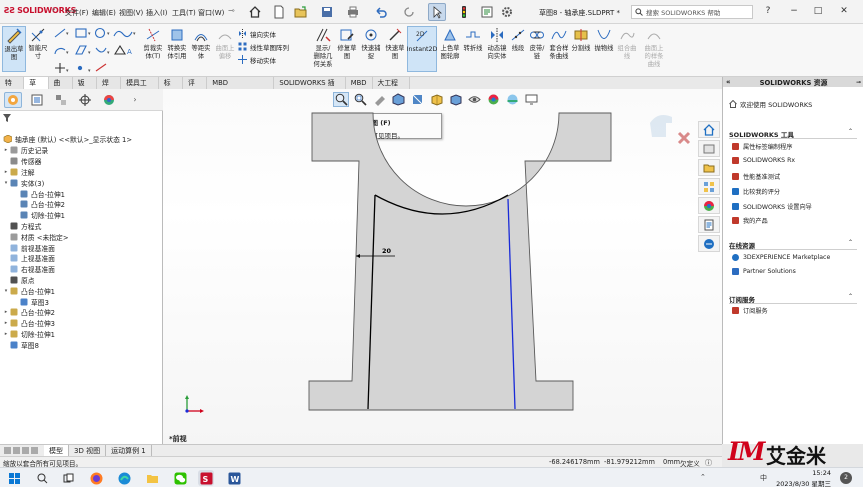 This screenshot has width=863, height=487. I want to click on tab-motion-study: 运动算例 1, so click(129, 450).